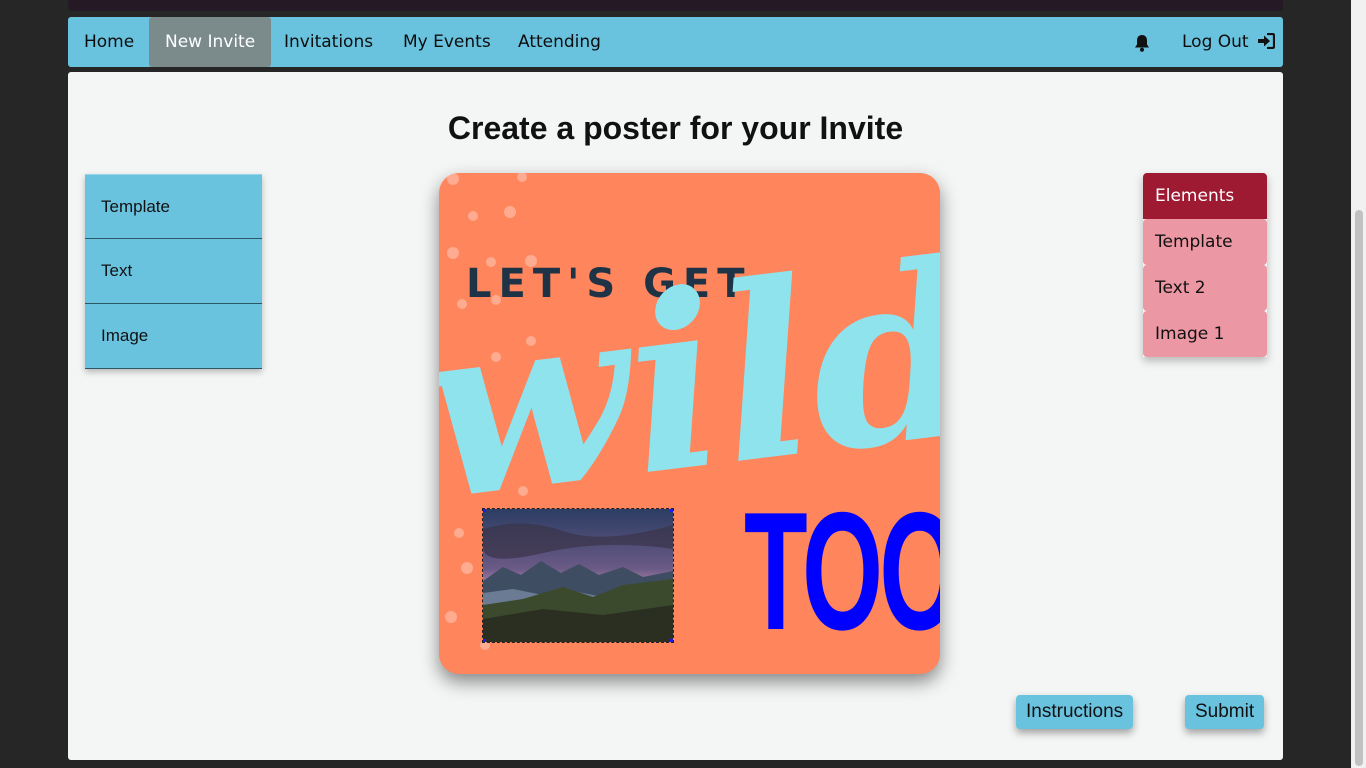  What do you see at coordinates (1215, 42) in the screenshot?
I see `logout-label: Log Out` at bounding box center [1215, 42].